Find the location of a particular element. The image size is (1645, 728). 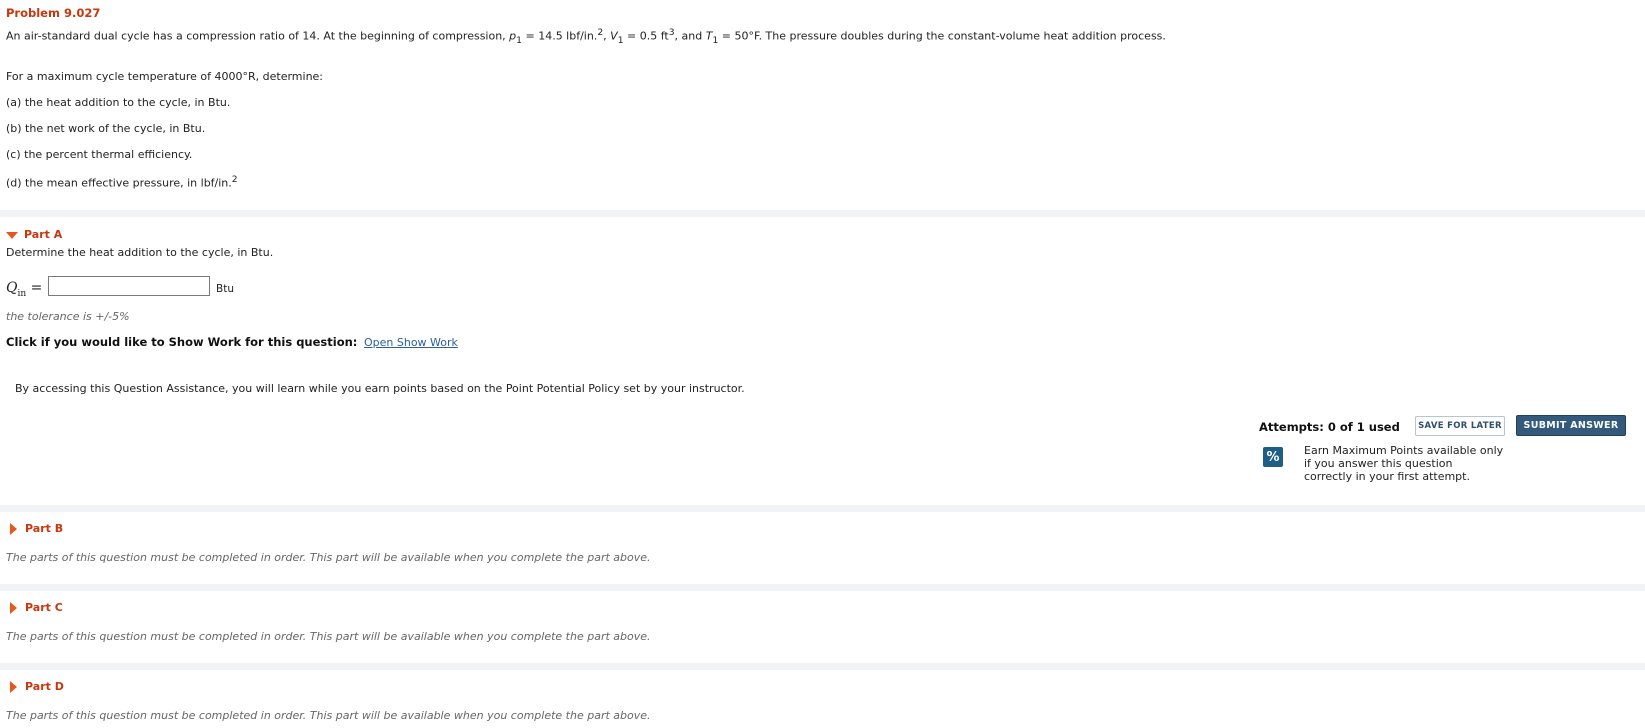

part-a-header: Part A is located at coordinates (34, 234).